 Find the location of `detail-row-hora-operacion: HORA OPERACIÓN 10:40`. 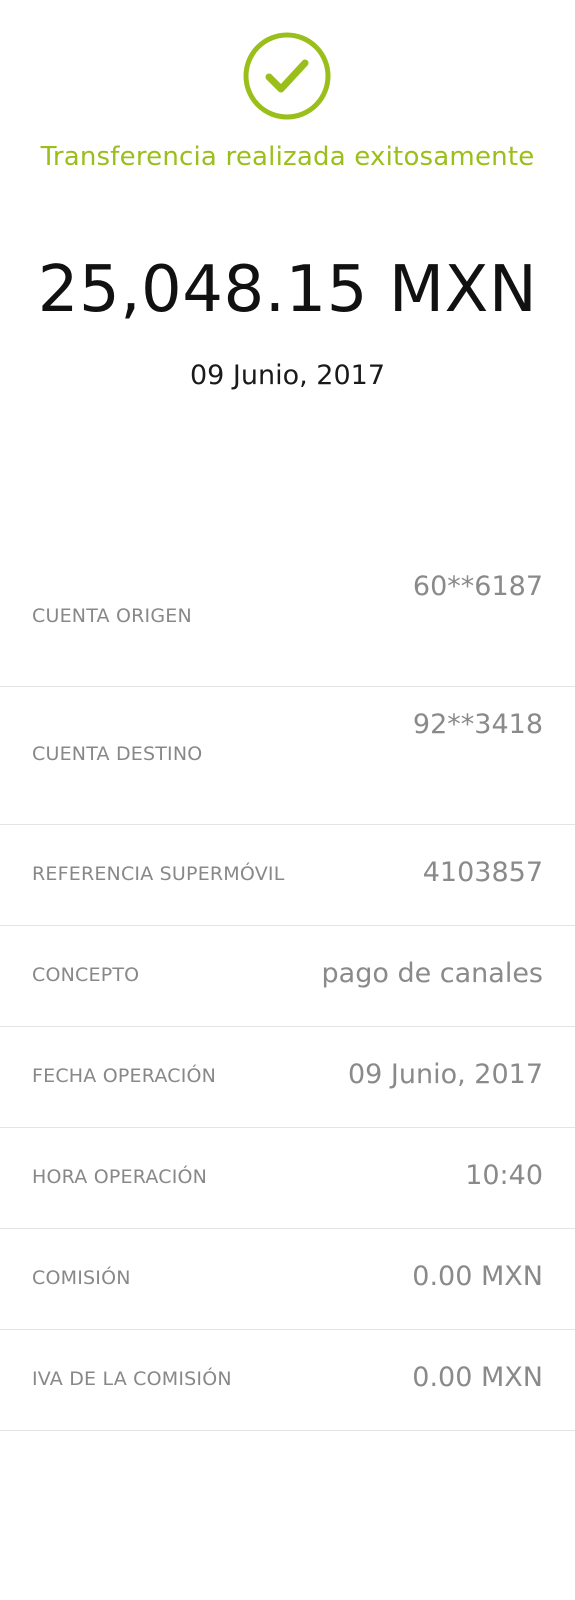

detail-row-hora-operacion: HORA OPERACIÓN 10:40 is located at coordinates (287, 1178).